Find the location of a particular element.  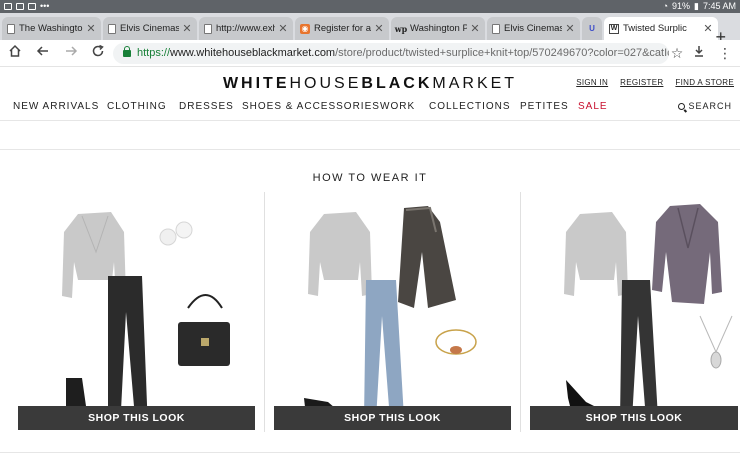

brand-word-black: BLACK is located at coordinates (397, 83).